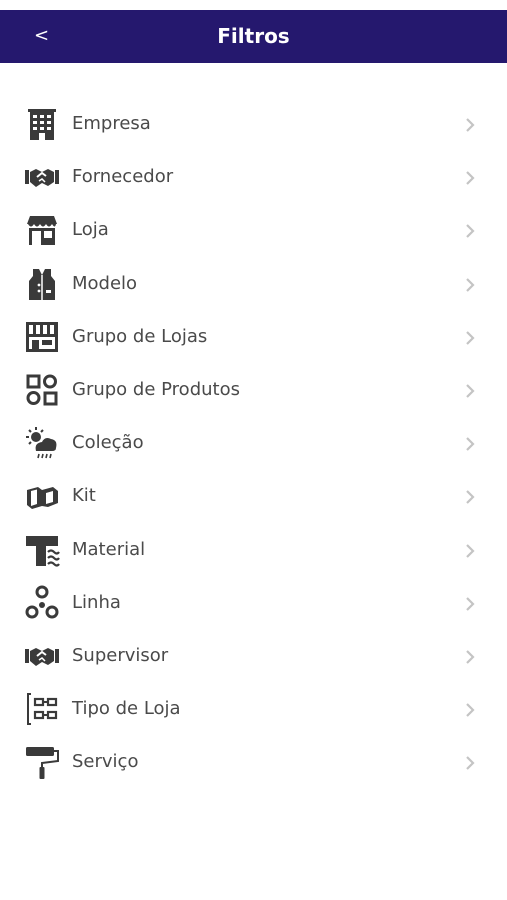 Image resolution: width=507 pixels, height=900 pixels. Describe the element at coordinates (105, 762) in the screenshot. I see `filter-item-label: Serviço` at that location.